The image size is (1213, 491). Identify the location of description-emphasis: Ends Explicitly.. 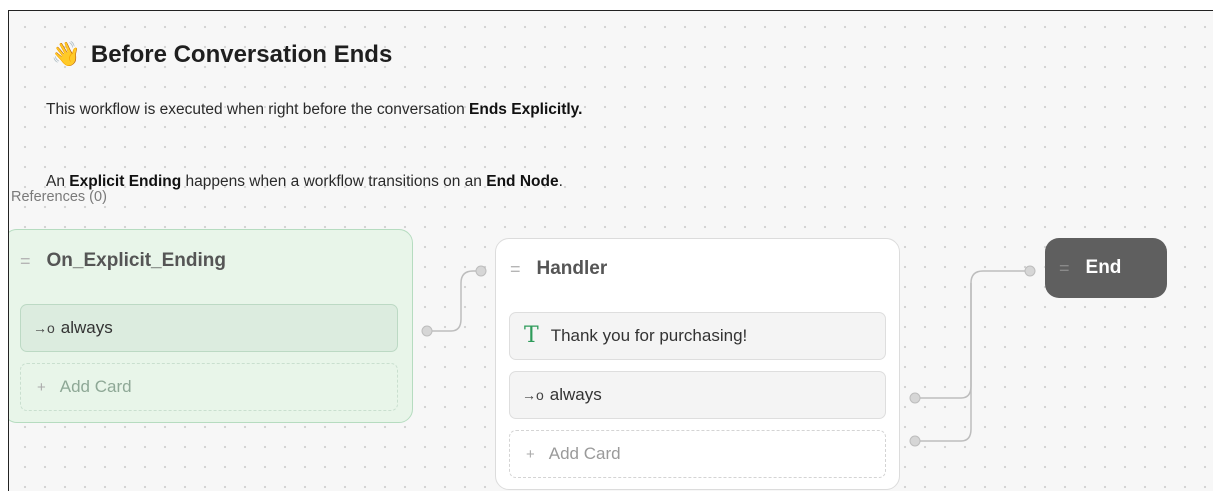
(526, 109).